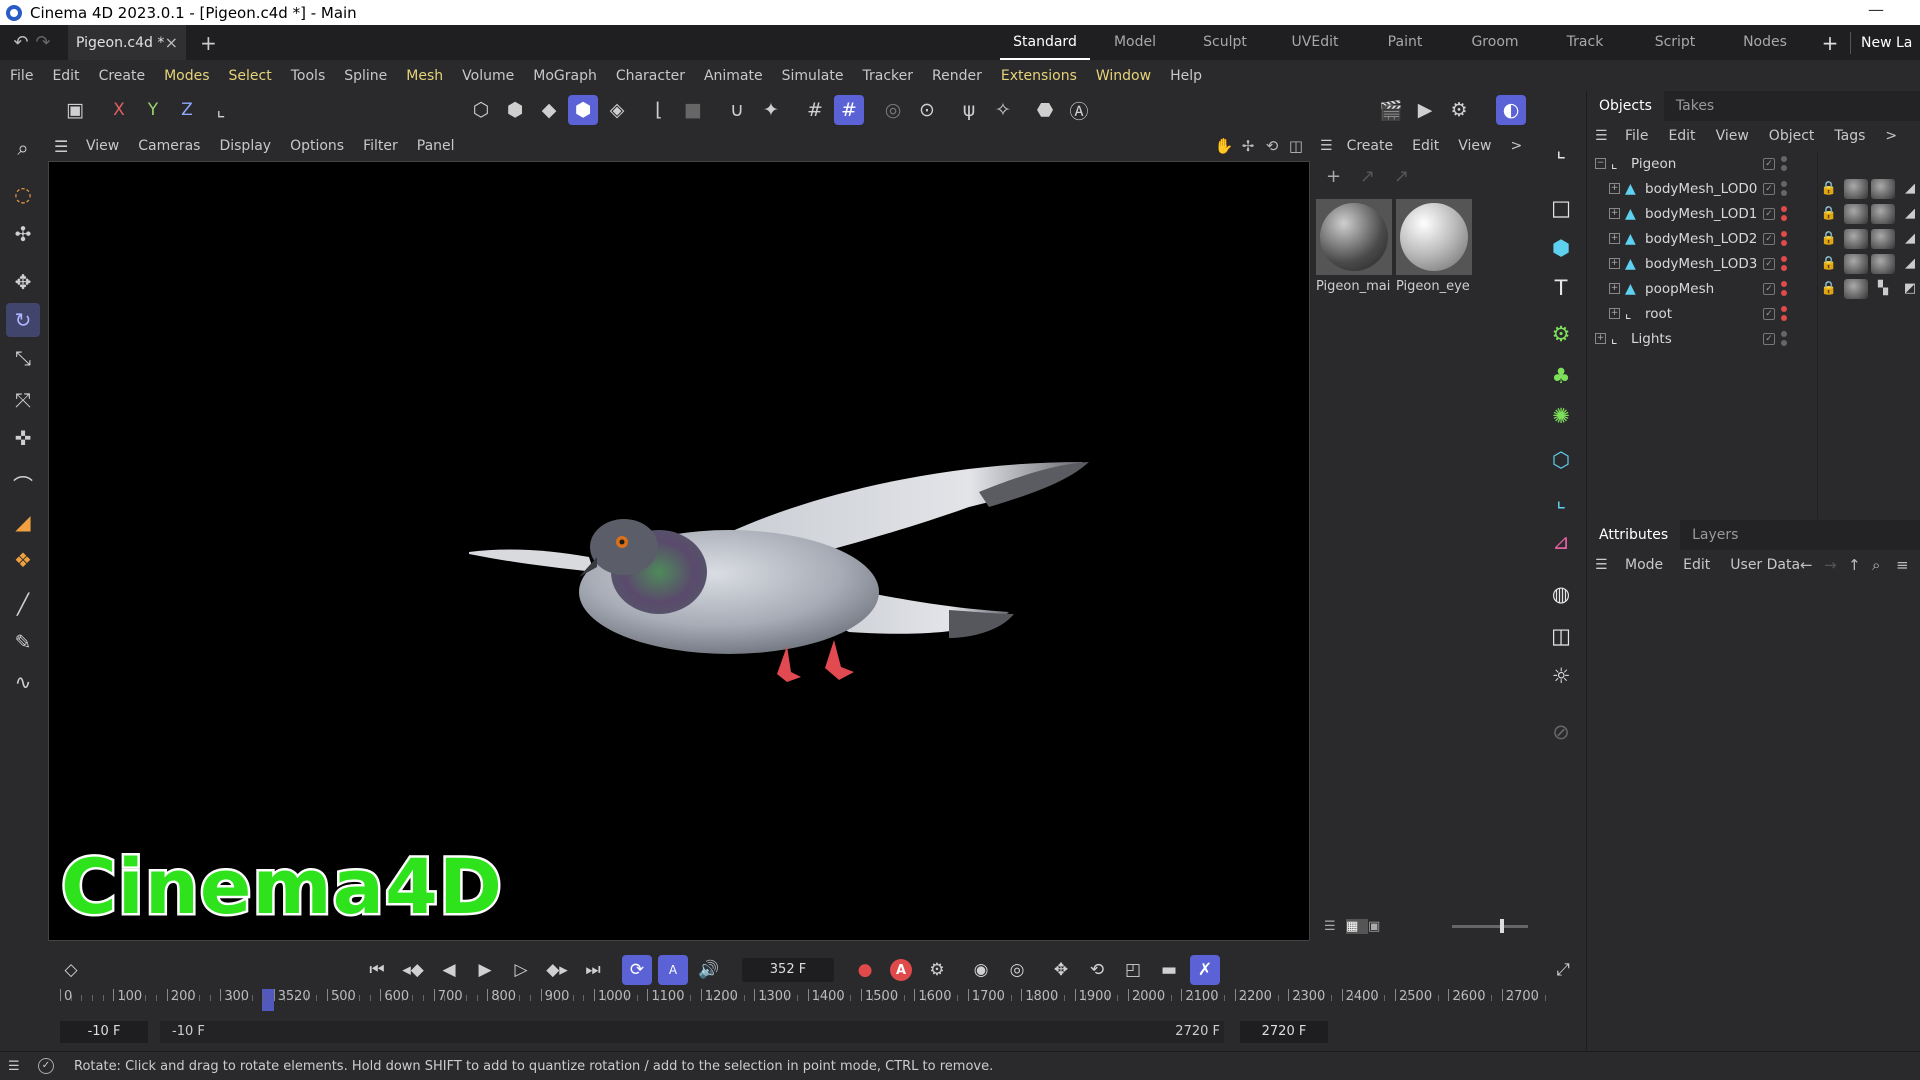  I want to click on auto-key-button: A, so click(901, 970).